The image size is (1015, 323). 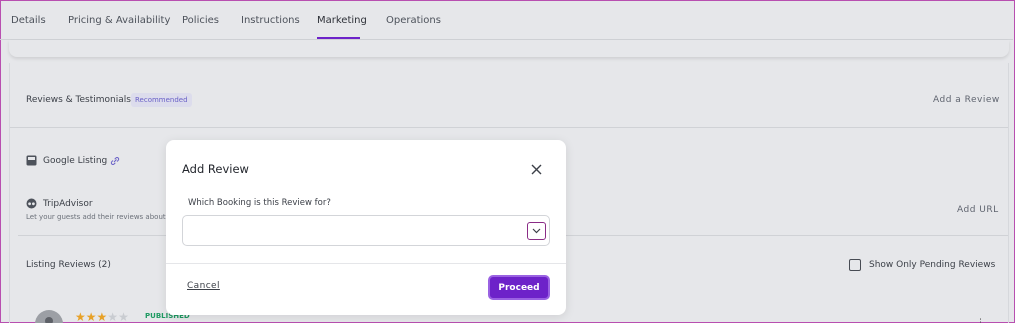 What do you see at coordinates (68, 265) in the screenshot?
I see `listing-reviews-label: Listing Reviews (2)` at bounding box center [68, 265].